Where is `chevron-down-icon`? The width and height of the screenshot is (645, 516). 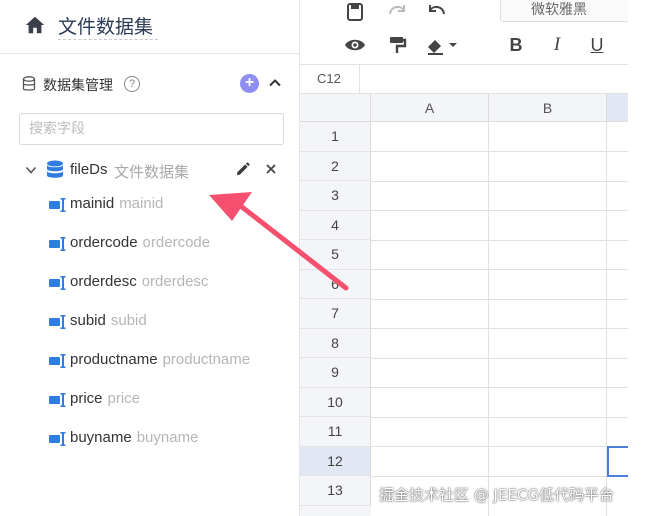 chevron-down-icon is located at coordinates (31, 170).